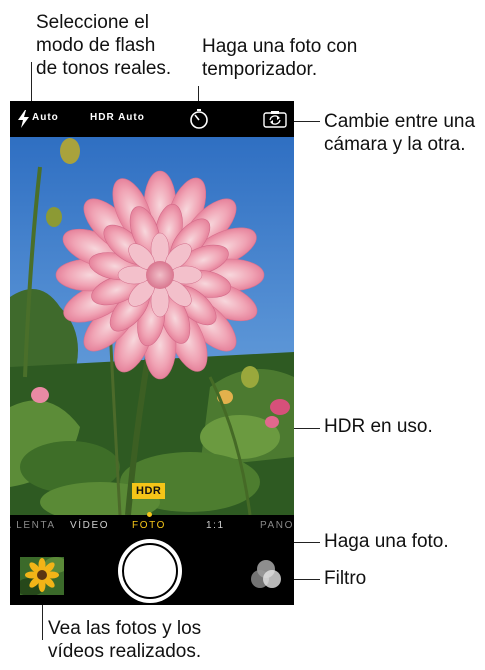 The image size is (485, 670). I want to click on annotation-flash-line-3: de tonos reales., so click(104, 68).